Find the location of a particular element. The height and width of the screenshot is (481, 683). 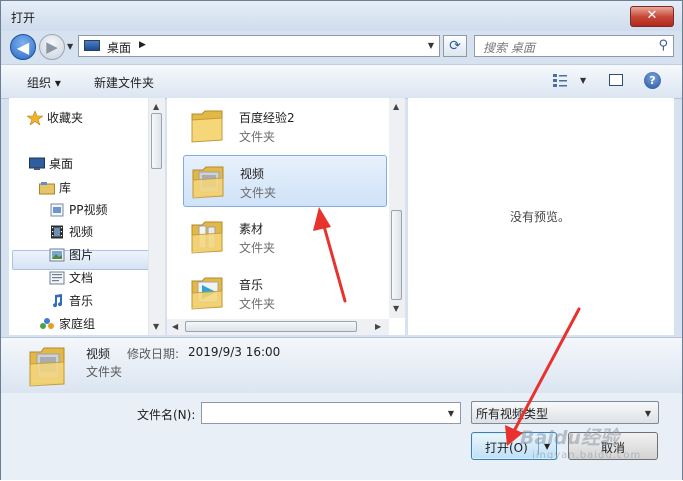

watermark-text: Baidu经验 is located at coordinates (569, 438).